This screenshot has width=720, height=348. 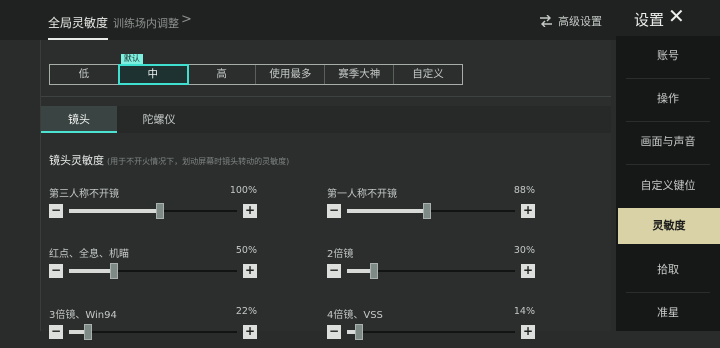 What do you see at coordinates (84, 74) in the screenshot?
I see `preset-low: 低` at bounding box center [84, 74].